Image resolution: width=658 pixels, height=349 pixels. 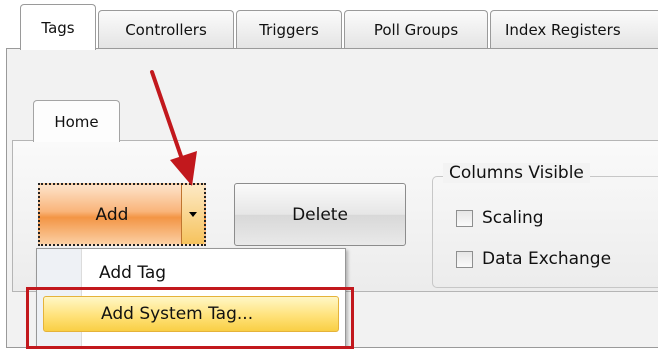 I want to click on add-dropdown-toggle, so click(x=192, y=214).